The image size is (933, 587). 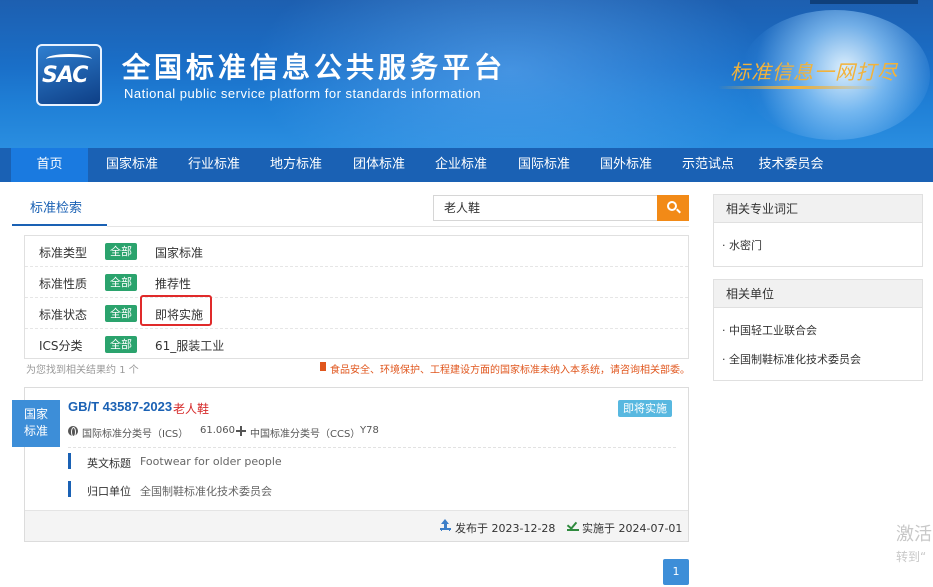 What do you see at coordinates (211, 461) in the screenshot?
I see `en-title-value: Footwear for older people` at bounding box center [211, 461].